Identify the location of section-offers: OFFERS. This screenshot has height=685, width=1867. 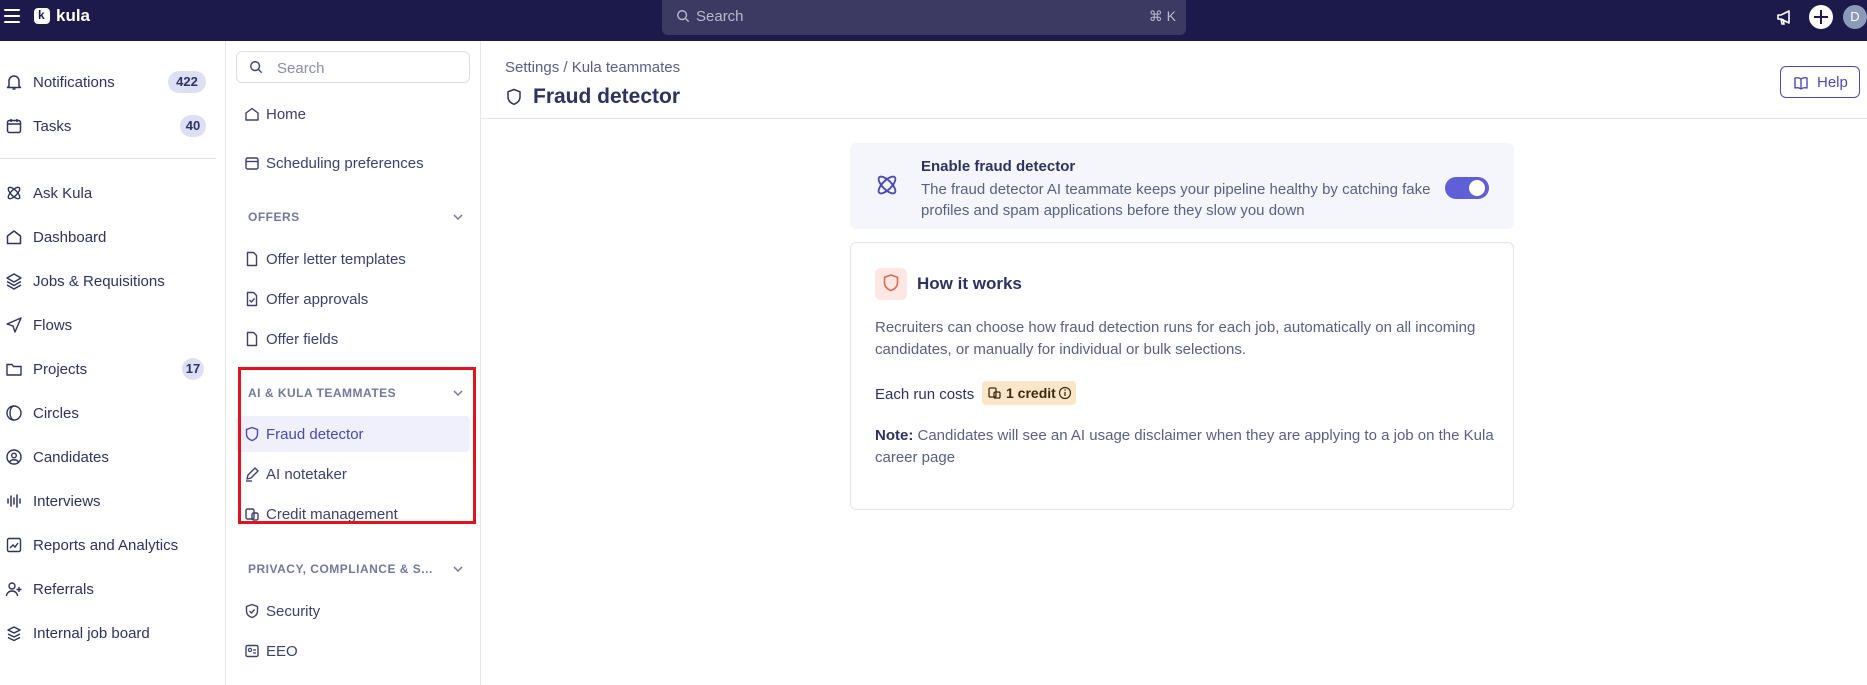
(358, 217).